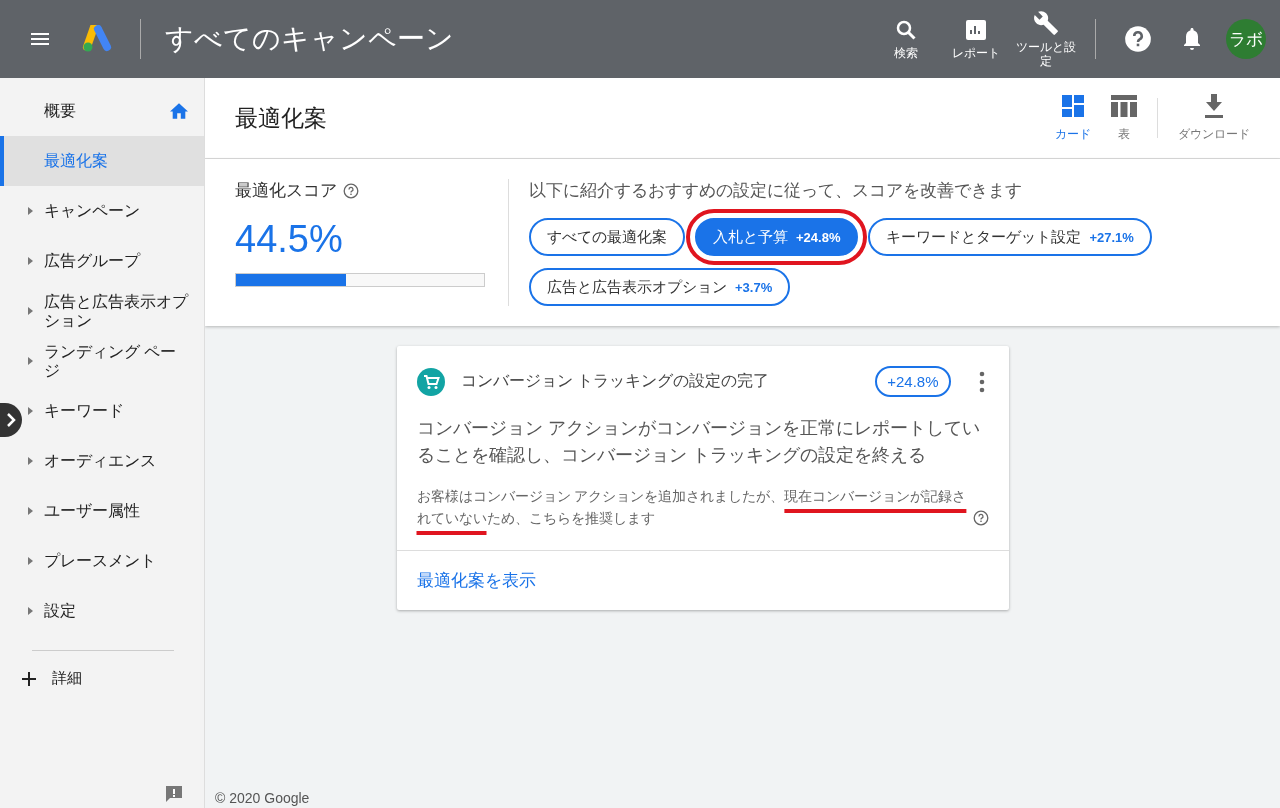 This screenshot has width=1280, height=808. What do you see at coordinates (113, 361) in the screenshot?
I see `sidebar-item: ランディング ページ` at bounding box center [113, 361].